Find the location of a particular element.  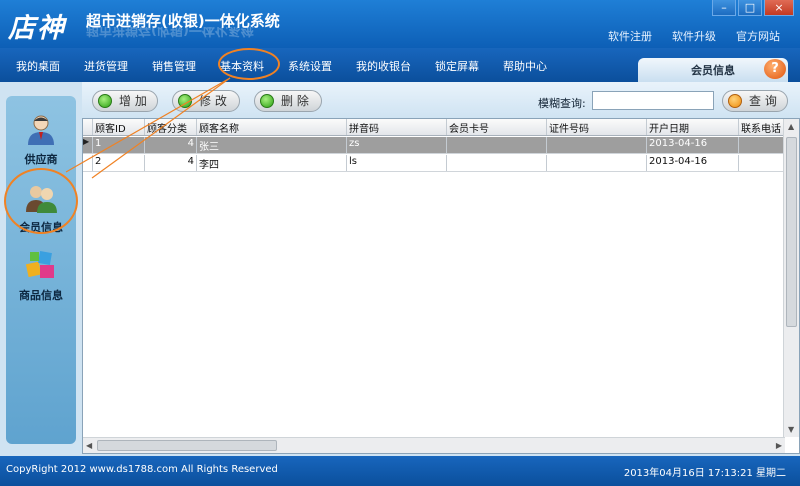

vertical-scroll-thumb is located at coordinates (791, 232).